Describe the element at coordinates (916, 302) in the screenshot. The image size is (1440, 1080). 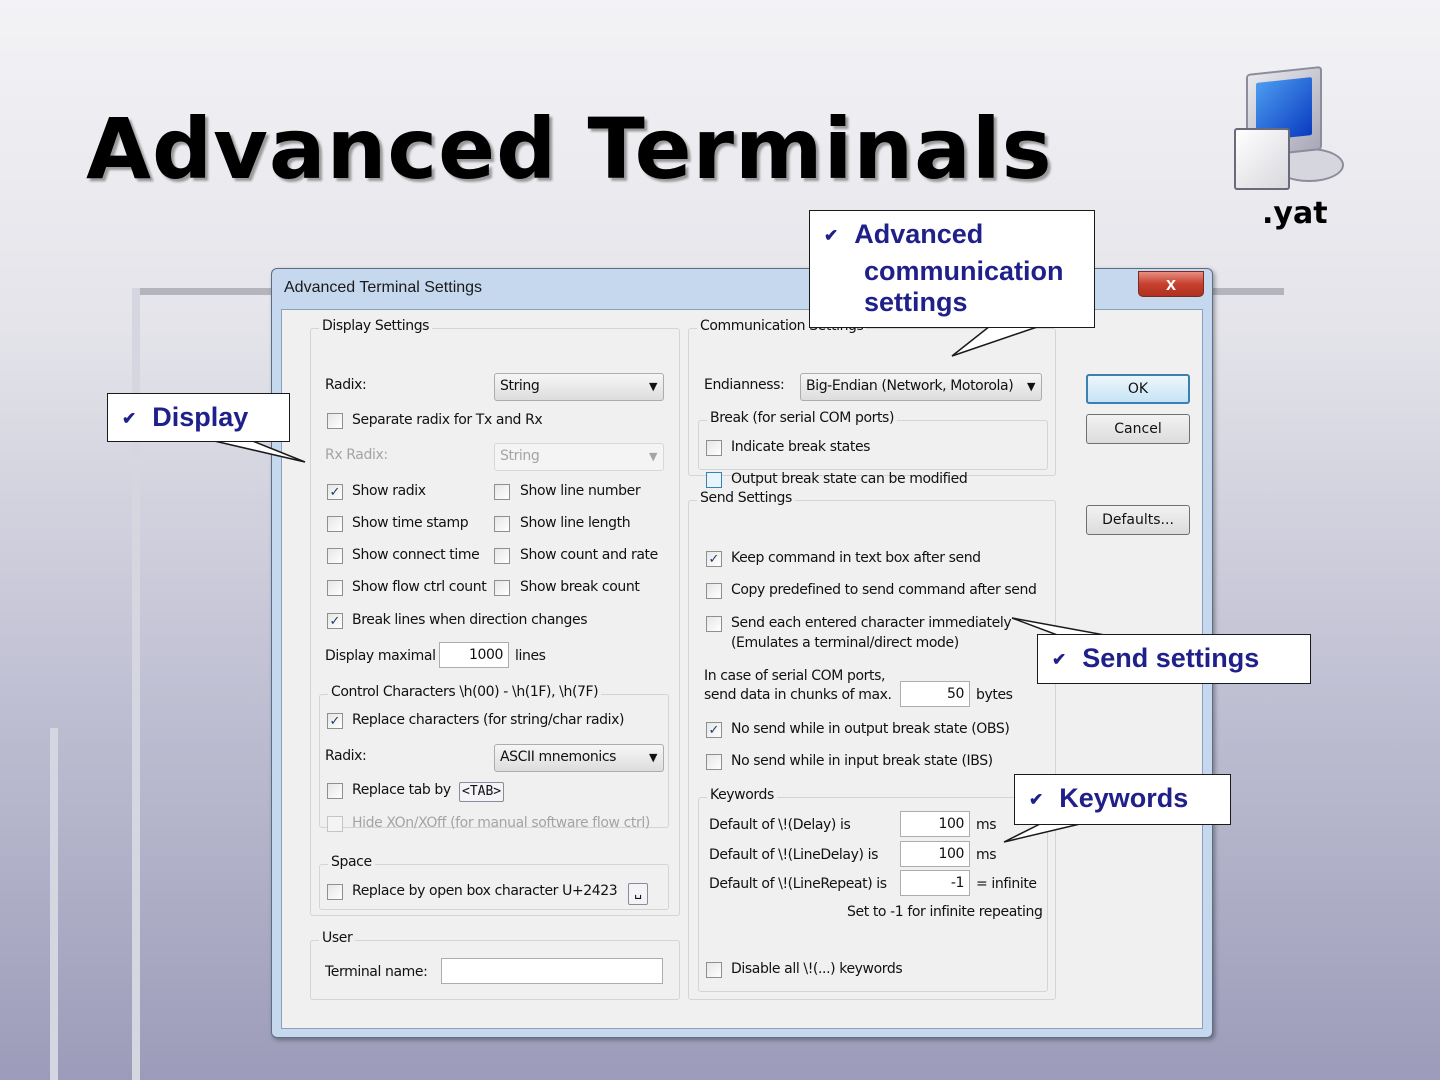
I see `communication-callout-line3: settings` at that location.